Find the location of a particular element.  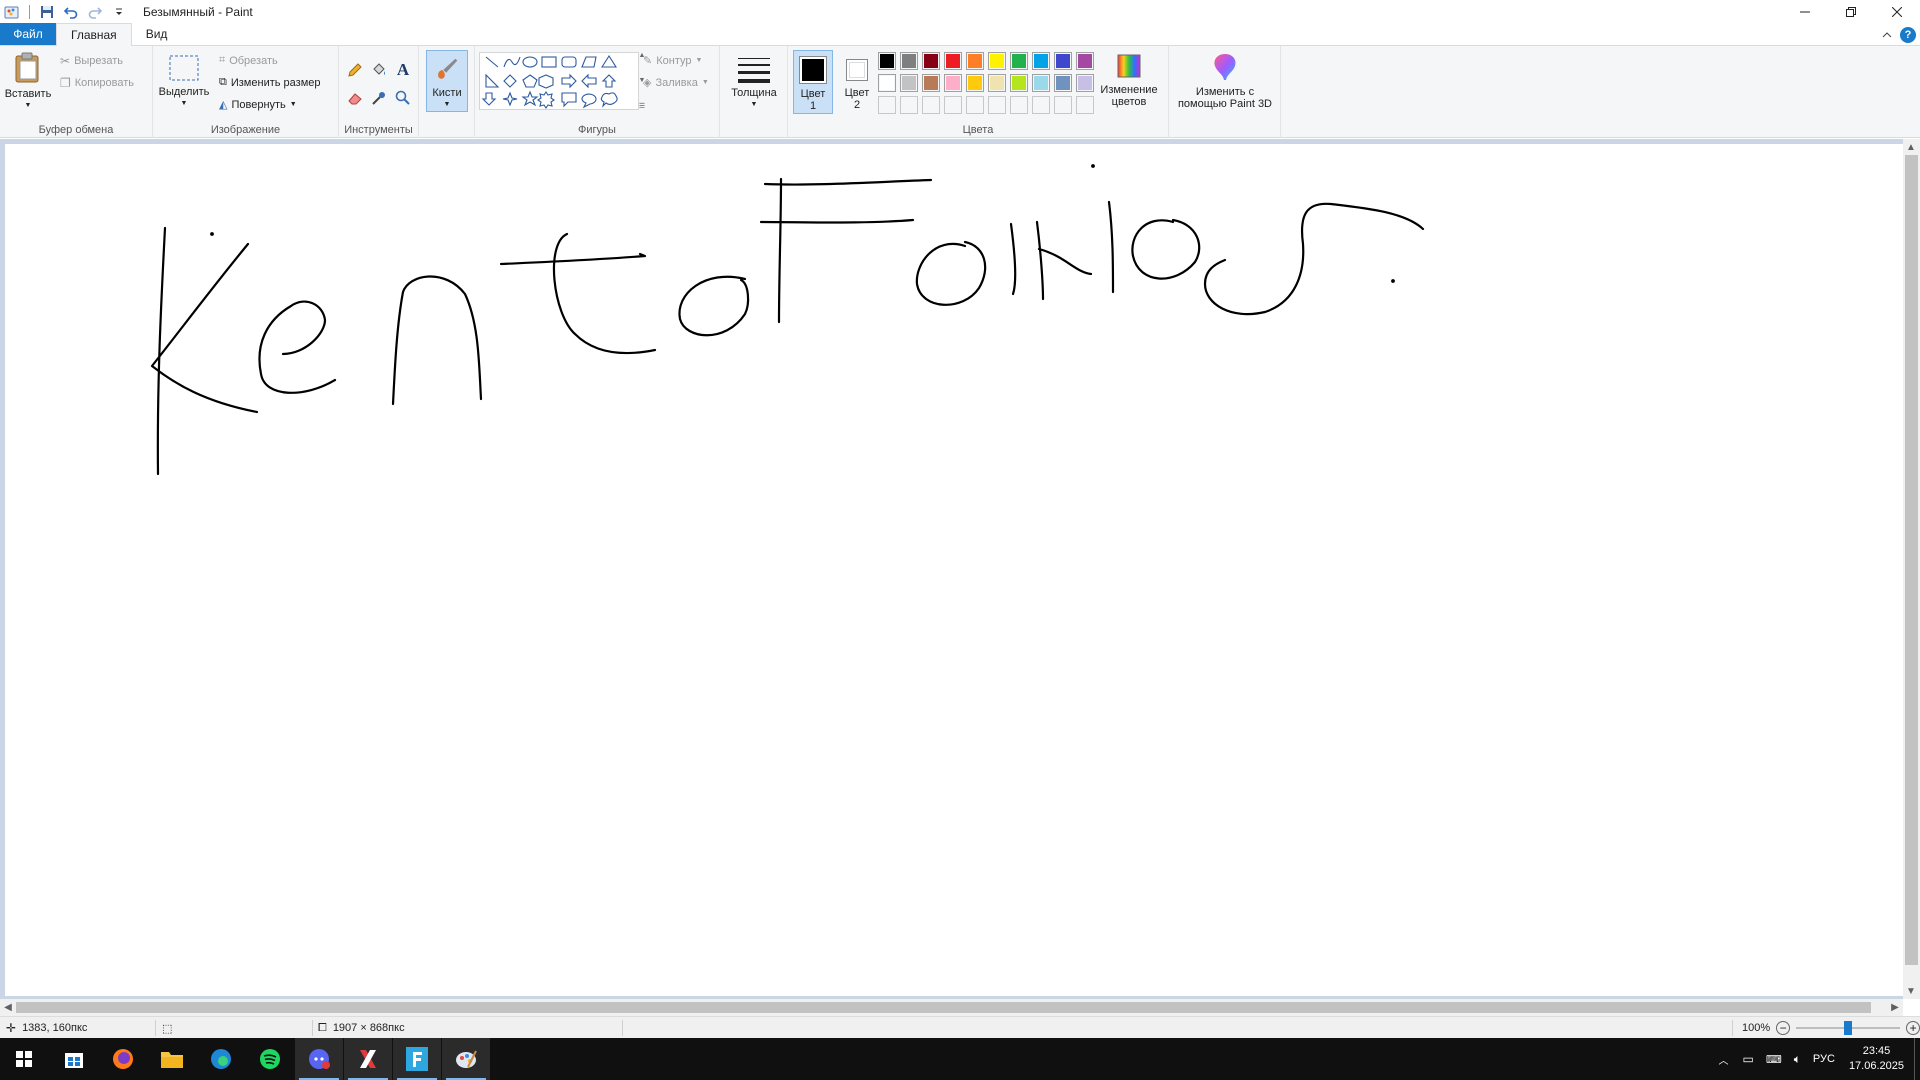

tab-view: Вид is located at coordinates (157, 34).